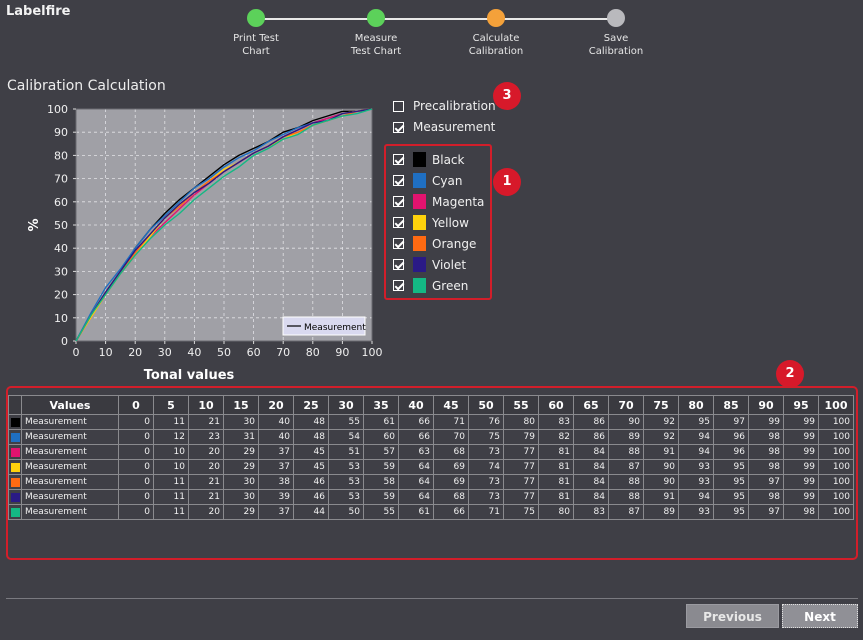  What do you see at coordinates (206, 437) in the screenshot?
I see `table-cell: 23` at bounding box center [206, 437].